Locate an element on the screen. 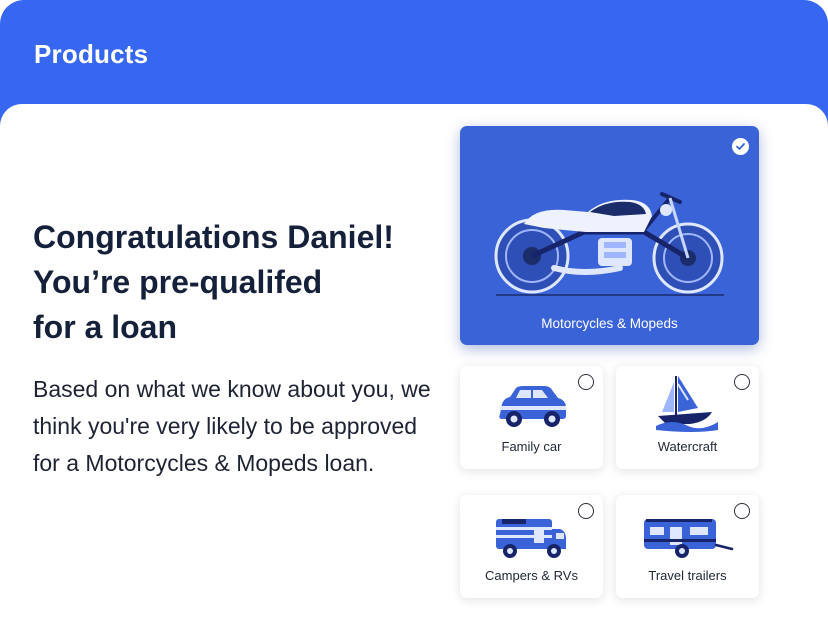 This screenshot has width=828, height=621. car-icon is located at coordinates (532, 406).